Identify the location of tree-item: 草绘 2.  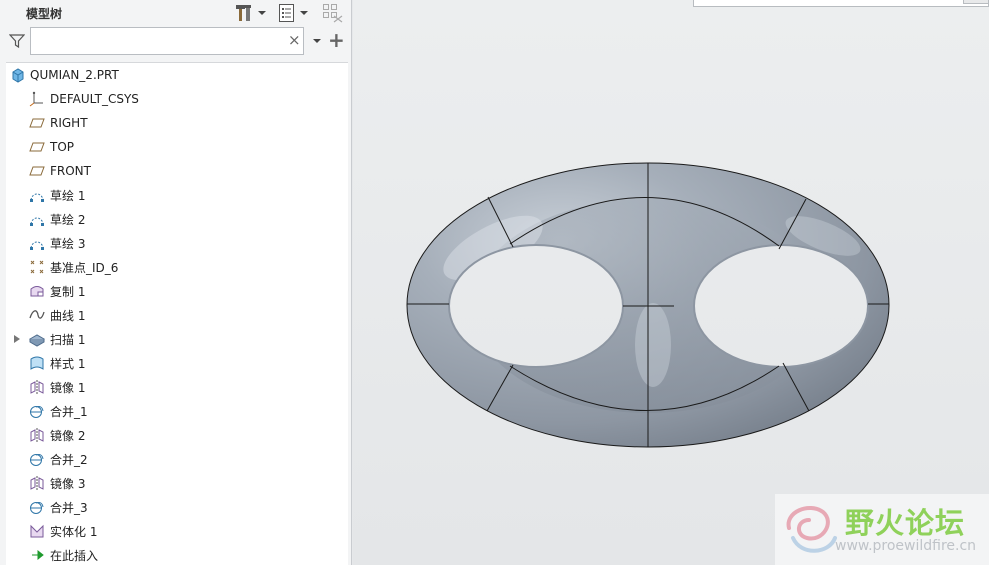
(177, 219).